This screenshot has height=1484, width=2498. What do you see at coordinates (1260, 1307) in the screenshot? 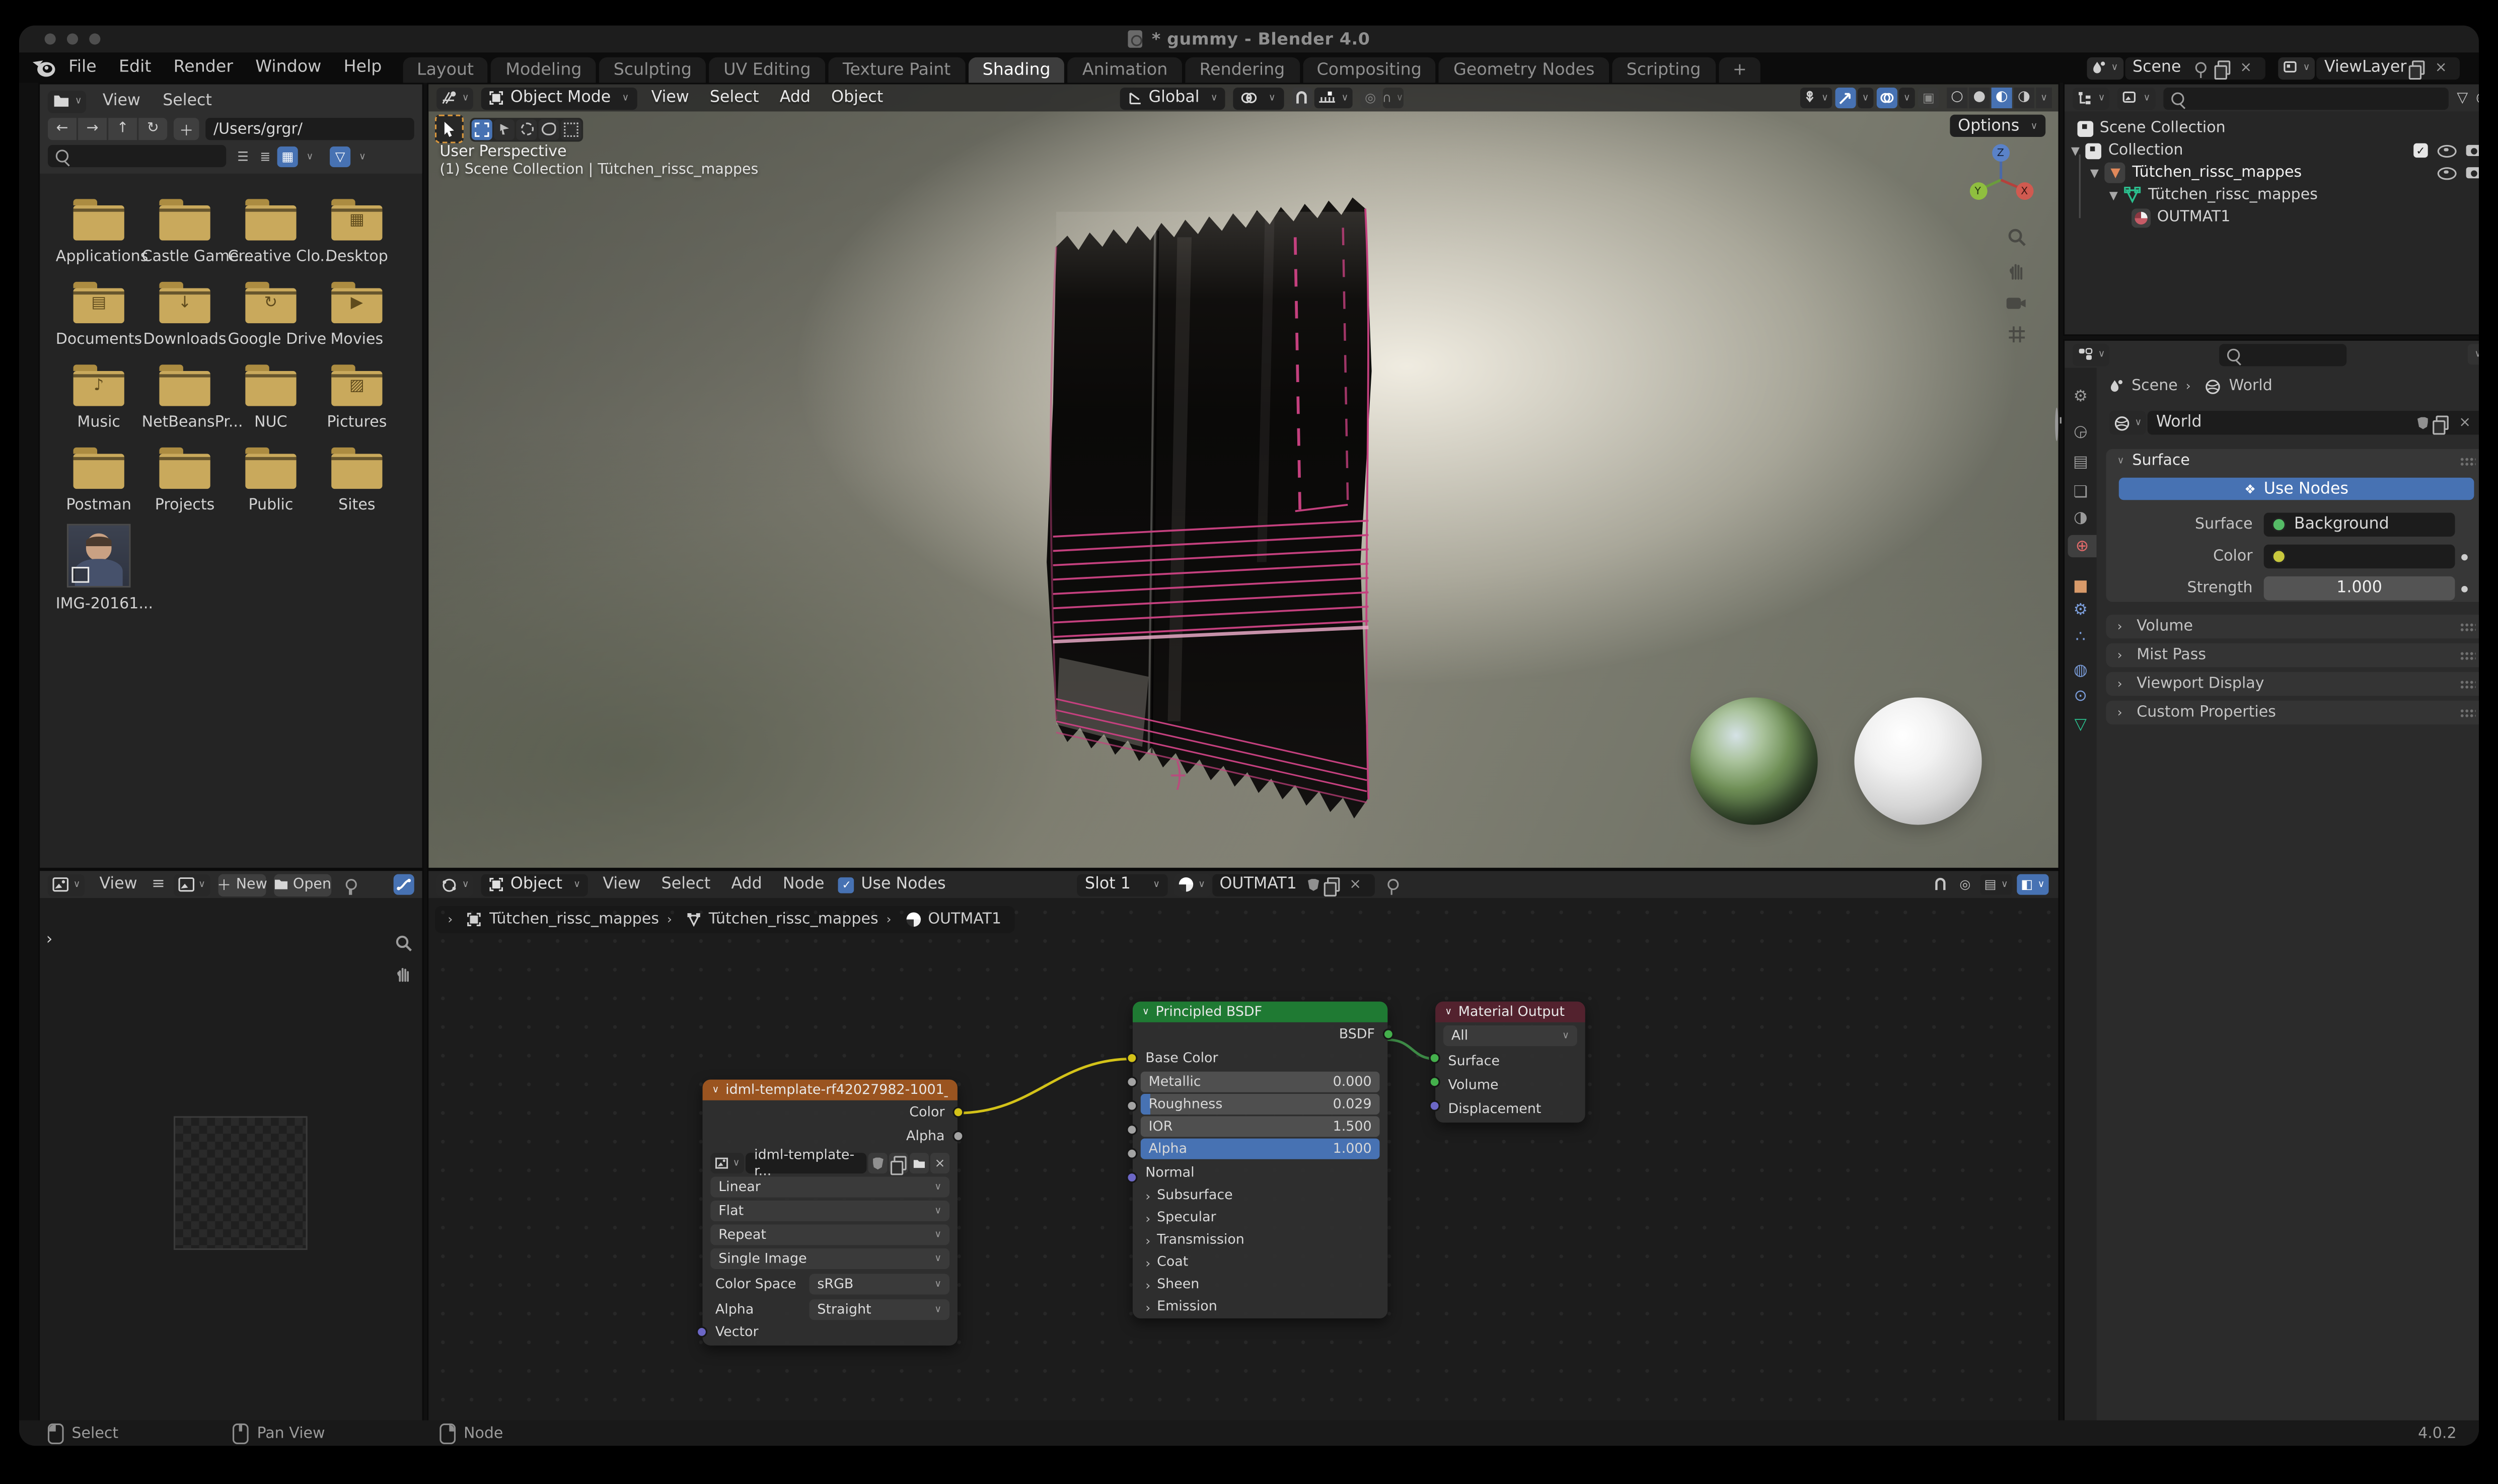
I see `section-emission: › Emission` at bounding box center [1260, 1307].